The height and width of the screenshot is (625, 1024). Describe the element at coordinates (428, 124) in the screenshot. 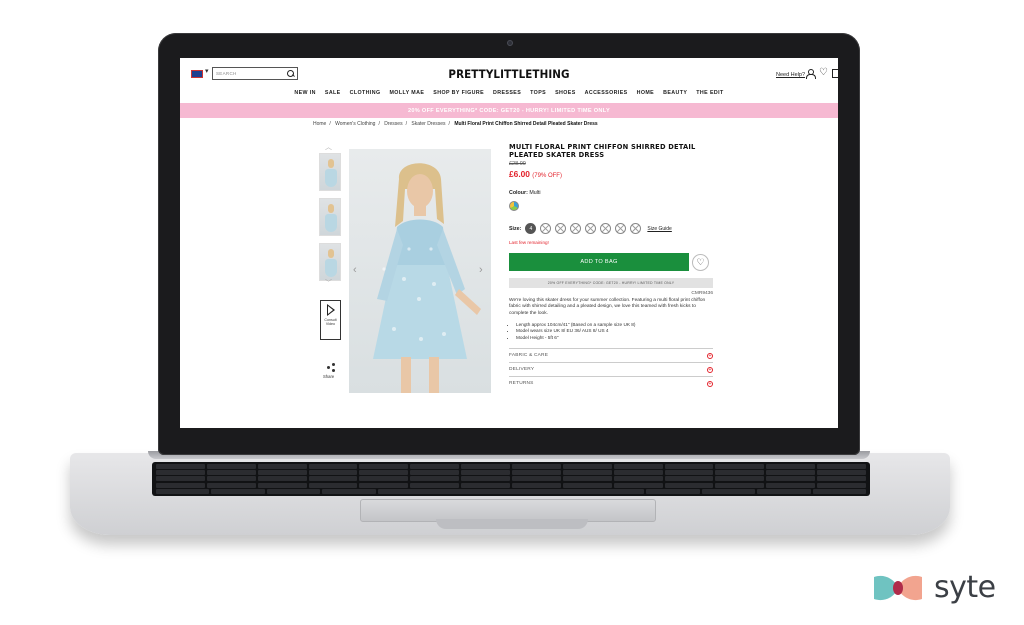

I see `breadcrumb-skater-dresses: Skater Dresses` at that location.